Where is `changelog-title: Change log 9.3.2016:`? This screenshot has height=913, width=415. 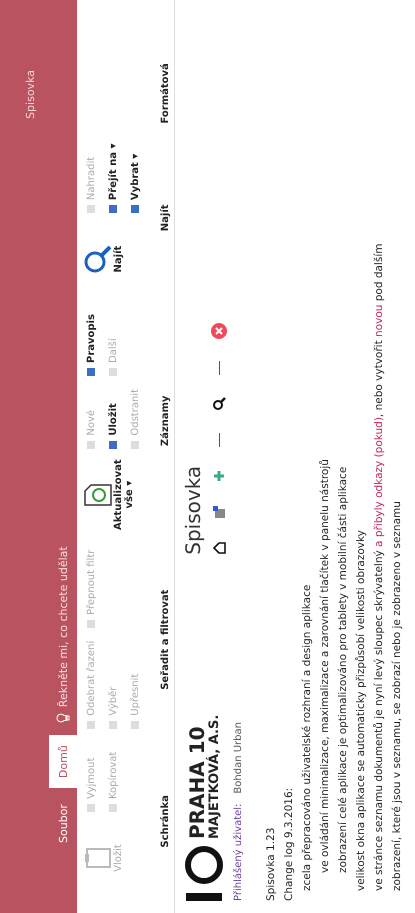 changelog-title: Change log 9.3.2016: is located at coordinates (289, 843).